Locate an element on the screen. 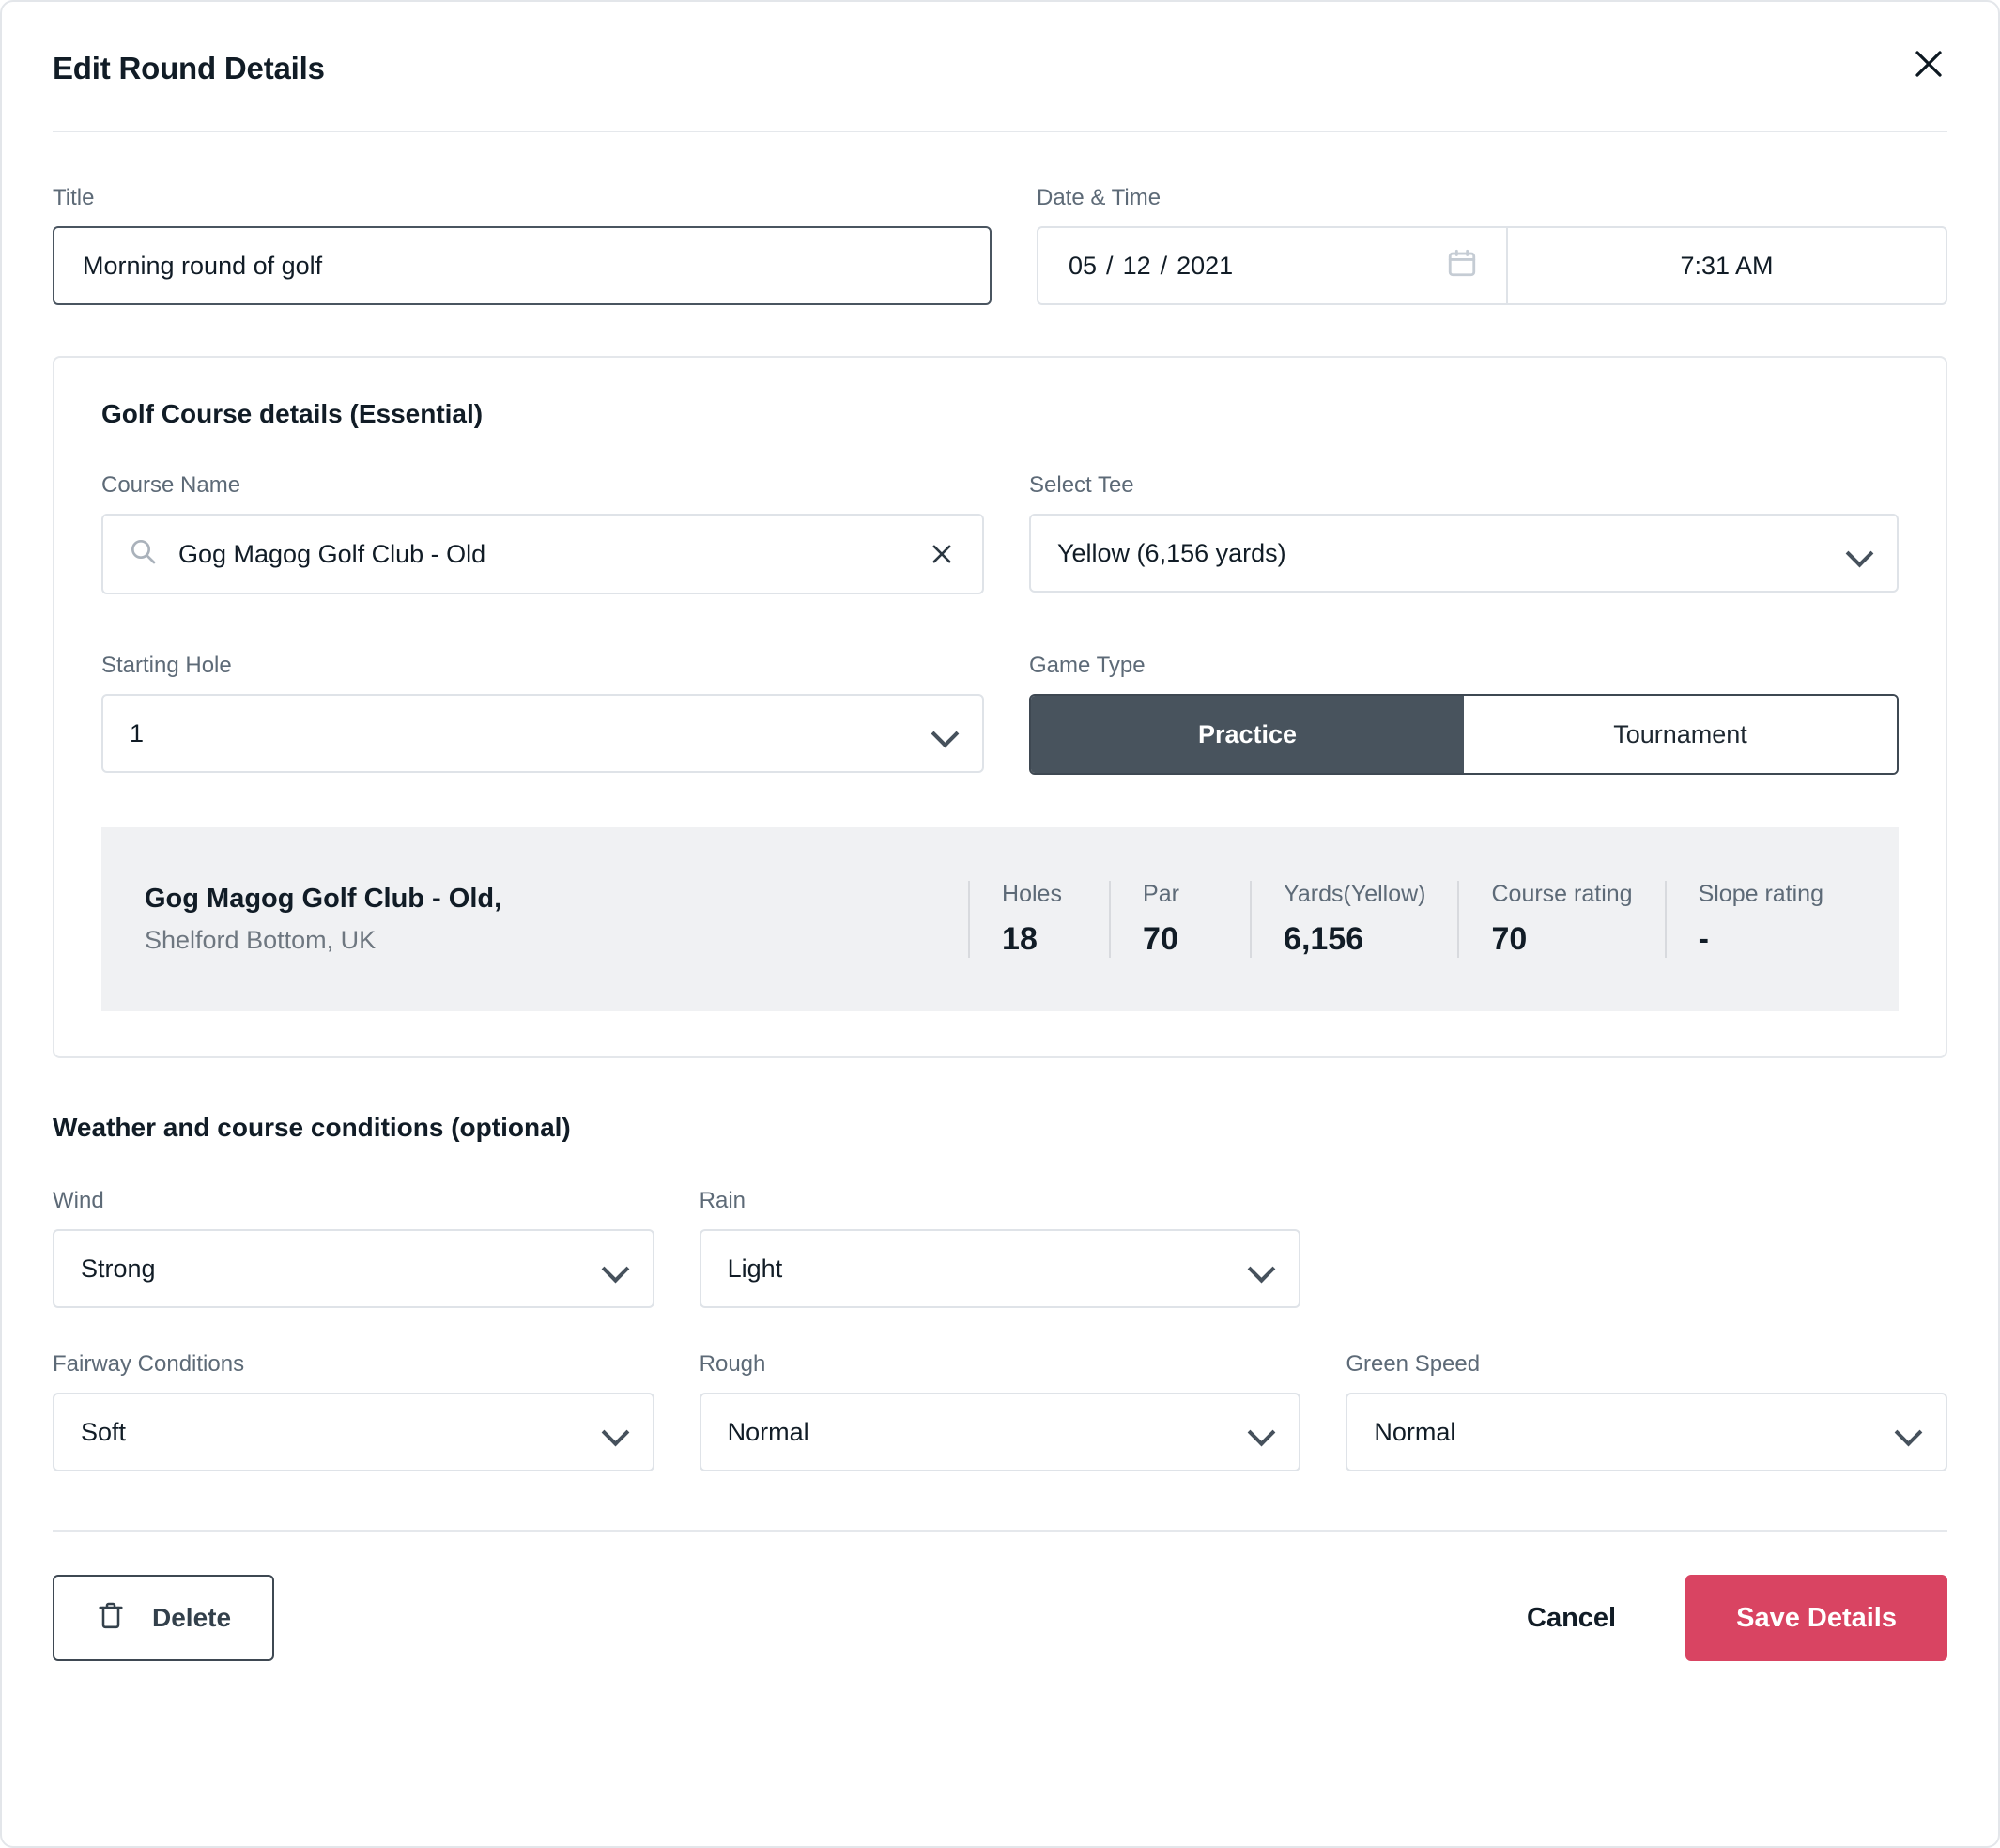  modal-header: Edit Round Details is located at coordinates (1000, 44).